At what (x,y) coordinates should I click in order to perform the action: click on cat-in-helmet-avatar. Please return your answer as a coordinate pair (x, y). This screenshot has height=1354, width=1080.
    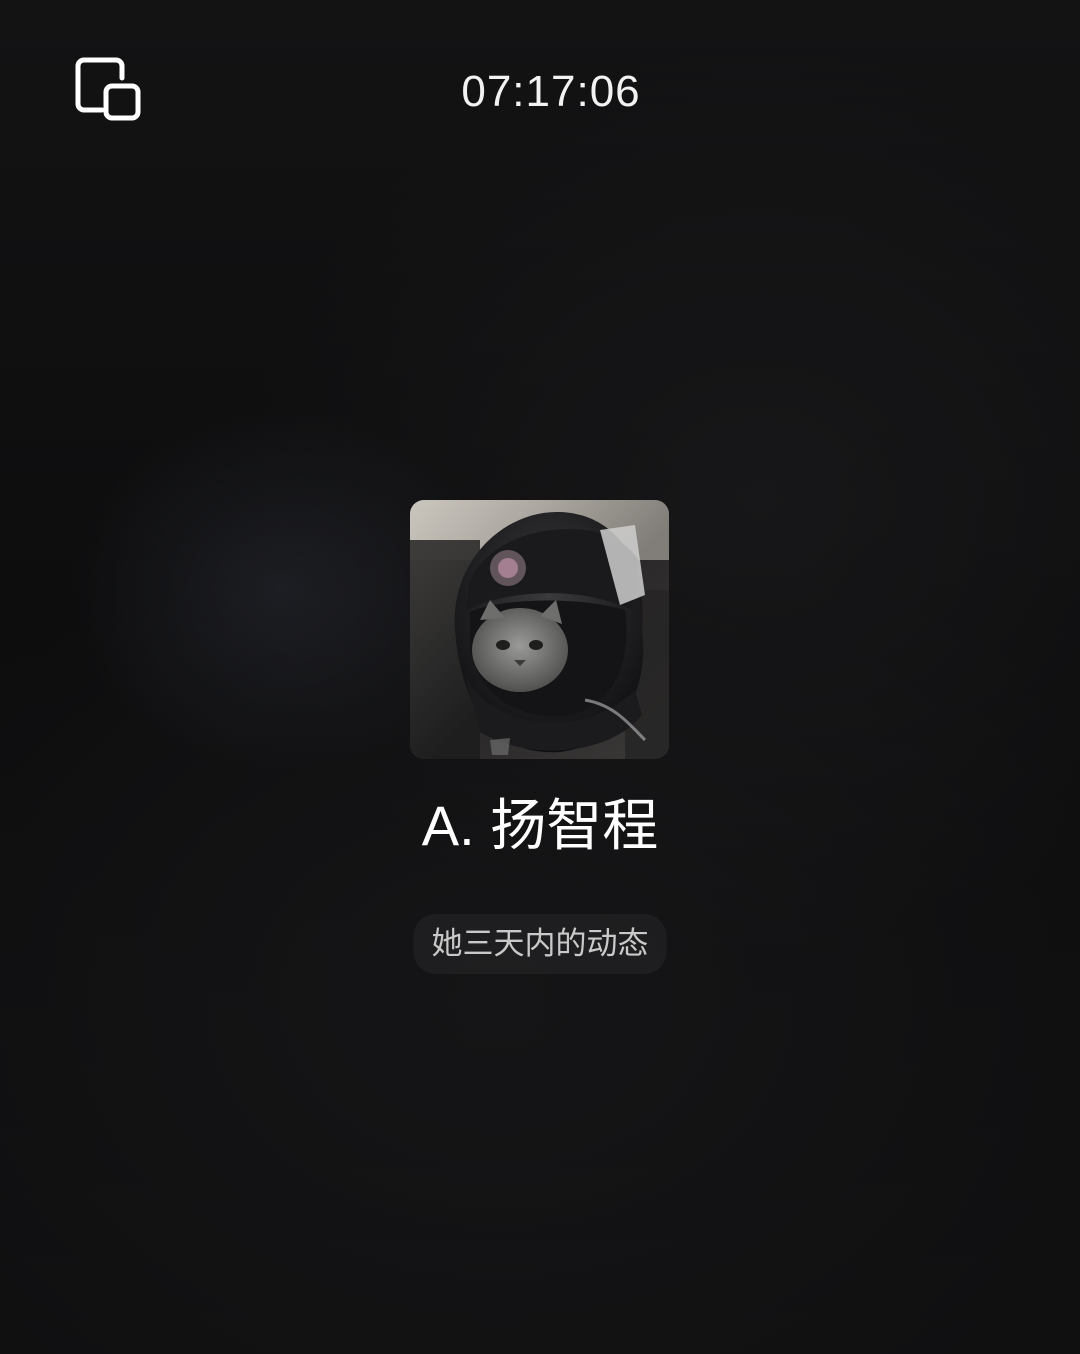
    Looking at the image, I should click on (539, 629).